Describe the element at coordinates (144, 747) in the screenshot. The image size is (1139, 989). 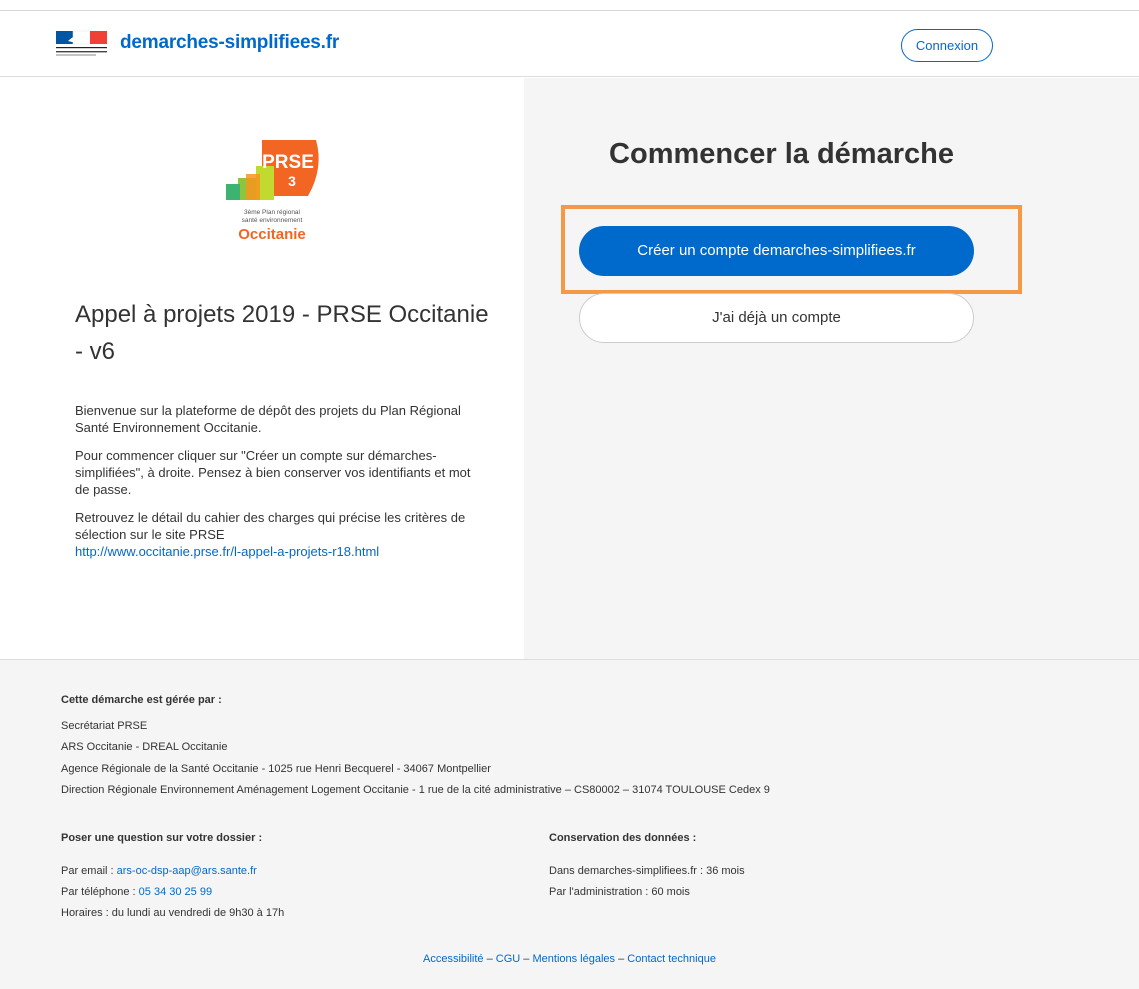
I see `managed-line: ARS Occitanie - DREAL Occitanie` at that location.